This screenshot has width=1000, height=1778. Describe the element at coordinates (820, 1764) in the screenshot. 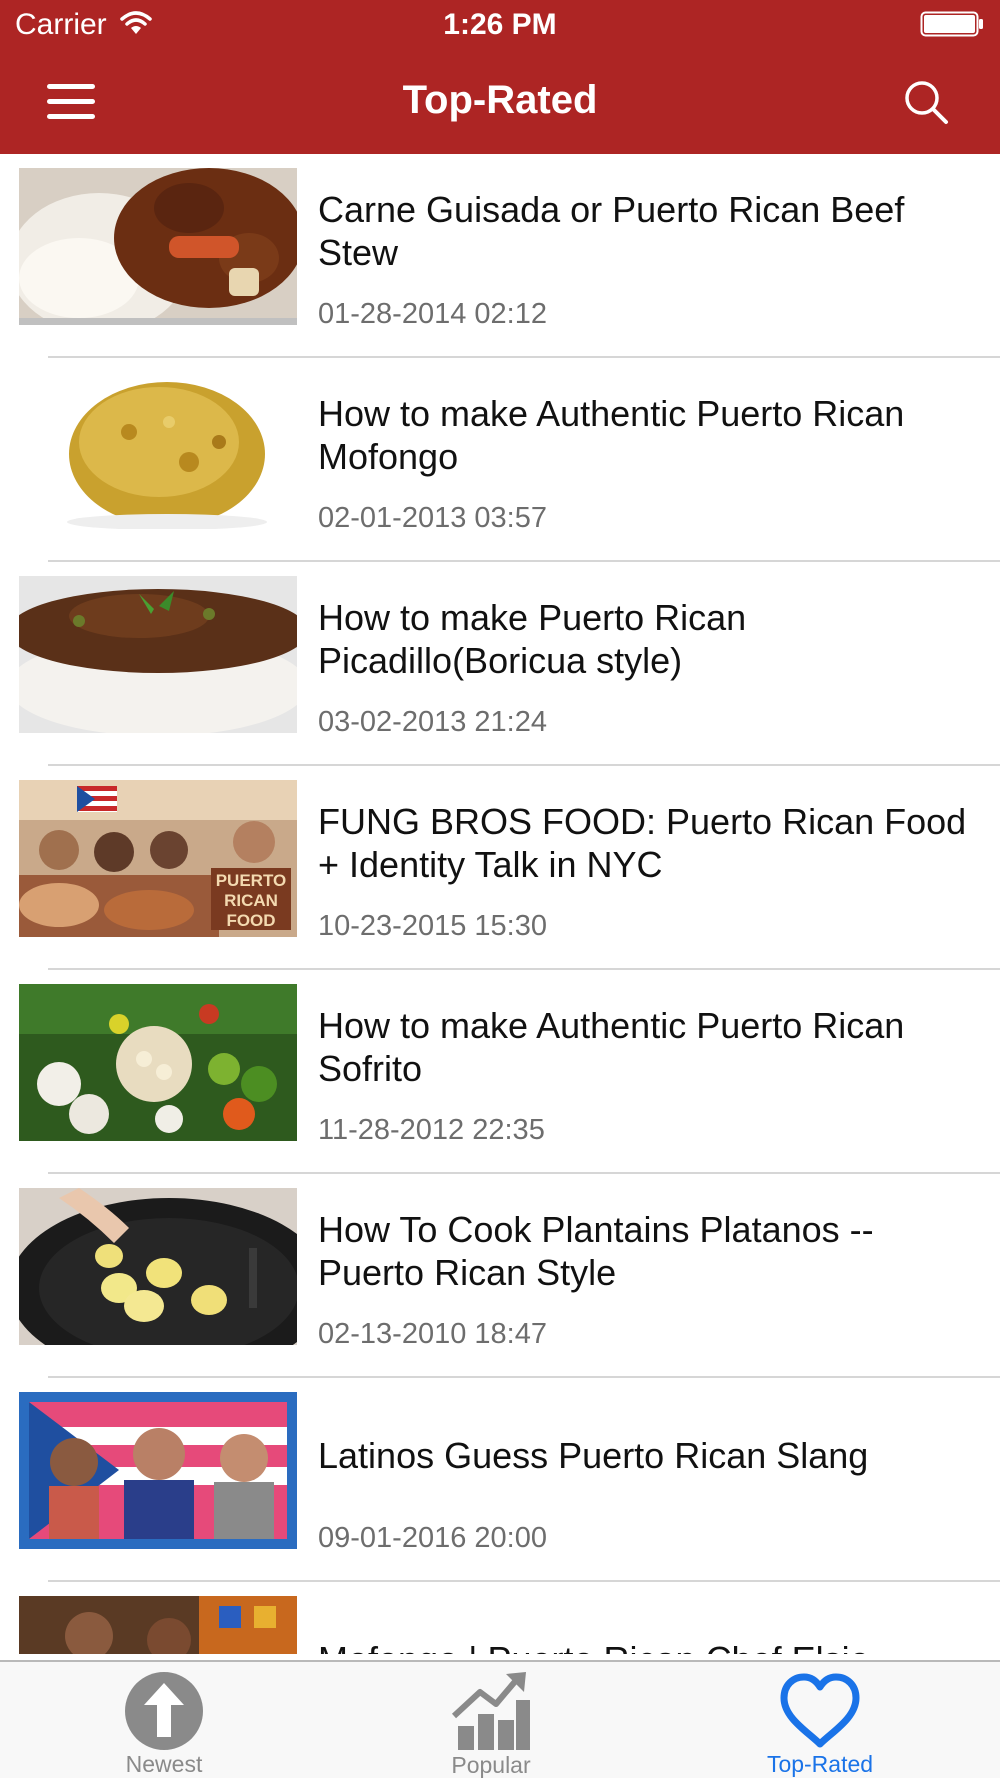

I see `tab-top-rated-label: Top-Rated` at that location.